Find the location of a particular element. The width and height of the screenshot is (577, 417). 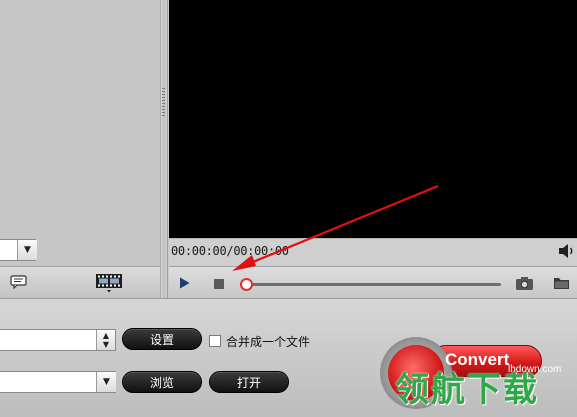

folder-icon is located at coordinates (561, 283).